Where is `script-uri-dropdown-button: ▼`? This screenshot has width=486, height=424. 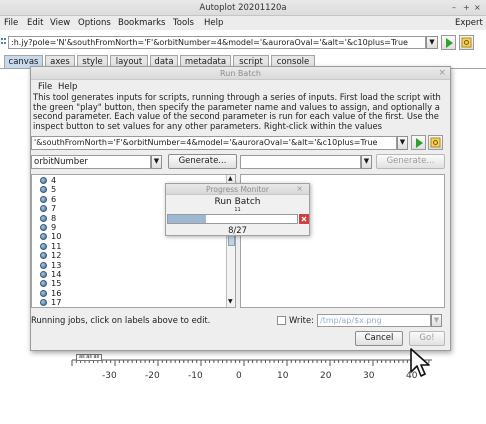 script-uri-dropdown-button: ▼ is located at coordinates (402, 143).